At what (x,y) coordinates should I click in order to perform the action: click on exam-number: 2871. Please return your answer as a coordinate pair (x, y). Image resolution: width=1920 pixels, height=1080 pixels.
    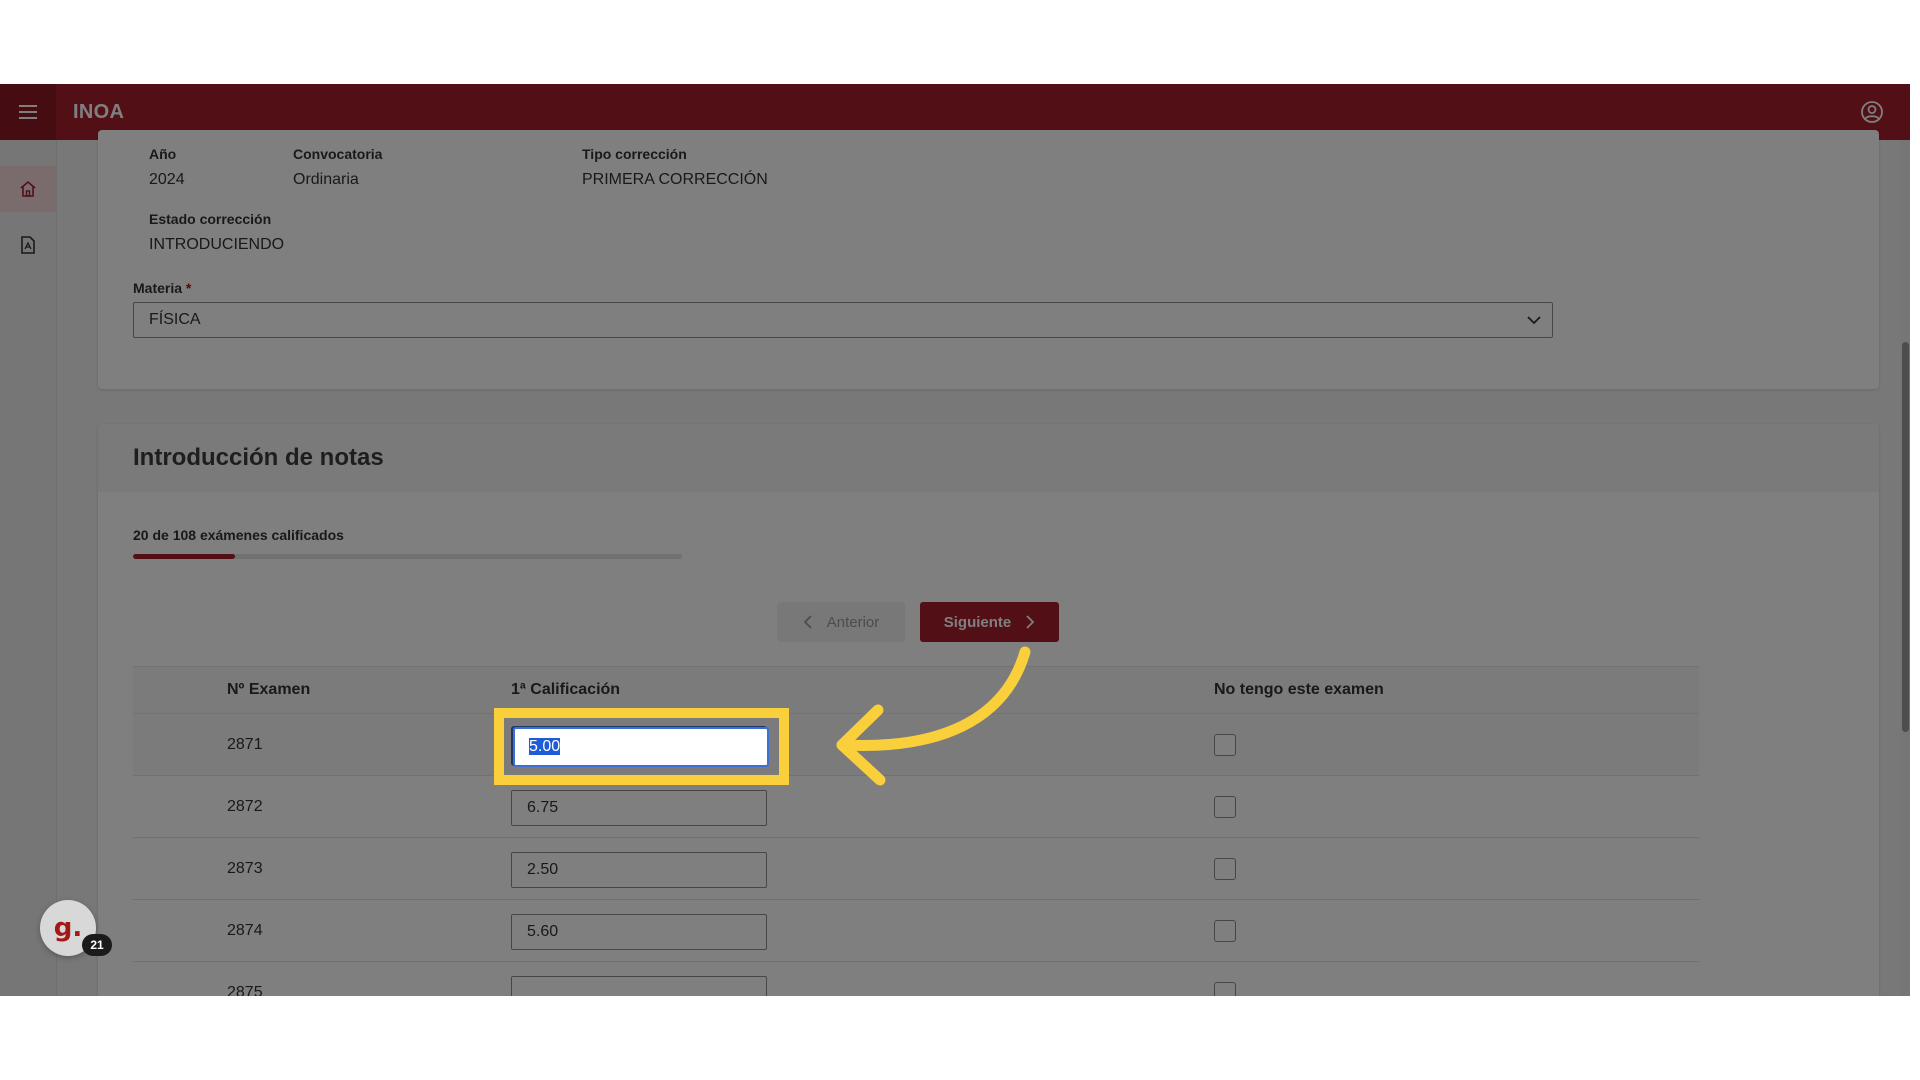
    Looking at the image, I should click on (245, 744).